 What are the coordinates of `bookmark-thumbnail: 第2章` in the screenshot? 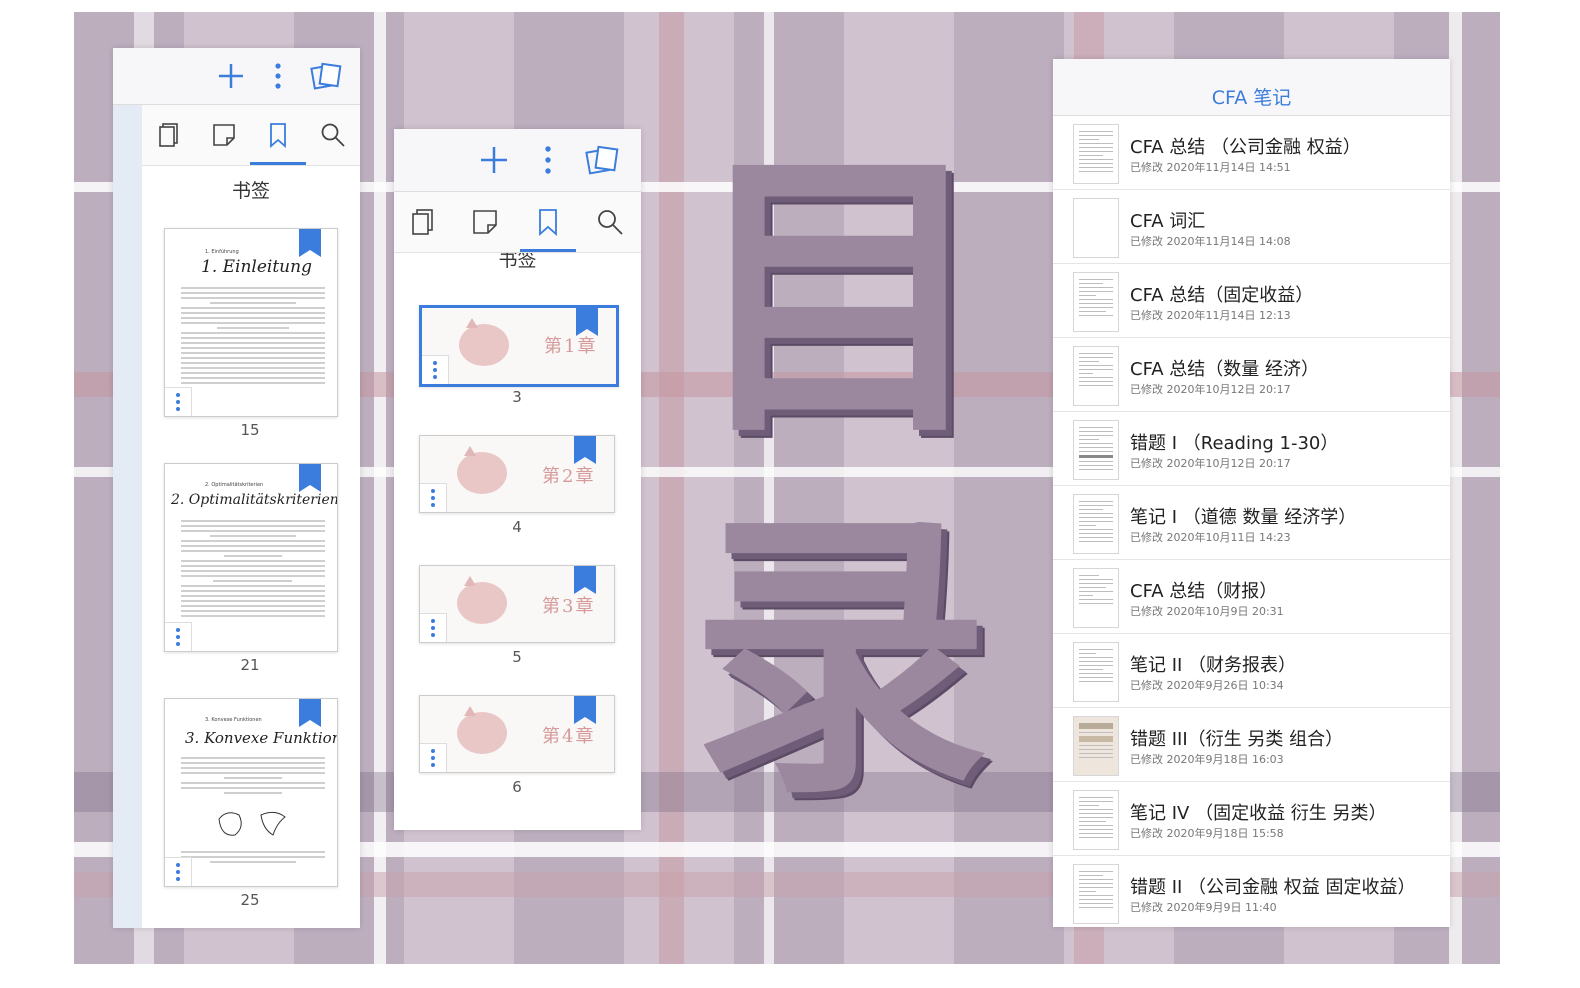 It's located at (517, 474).